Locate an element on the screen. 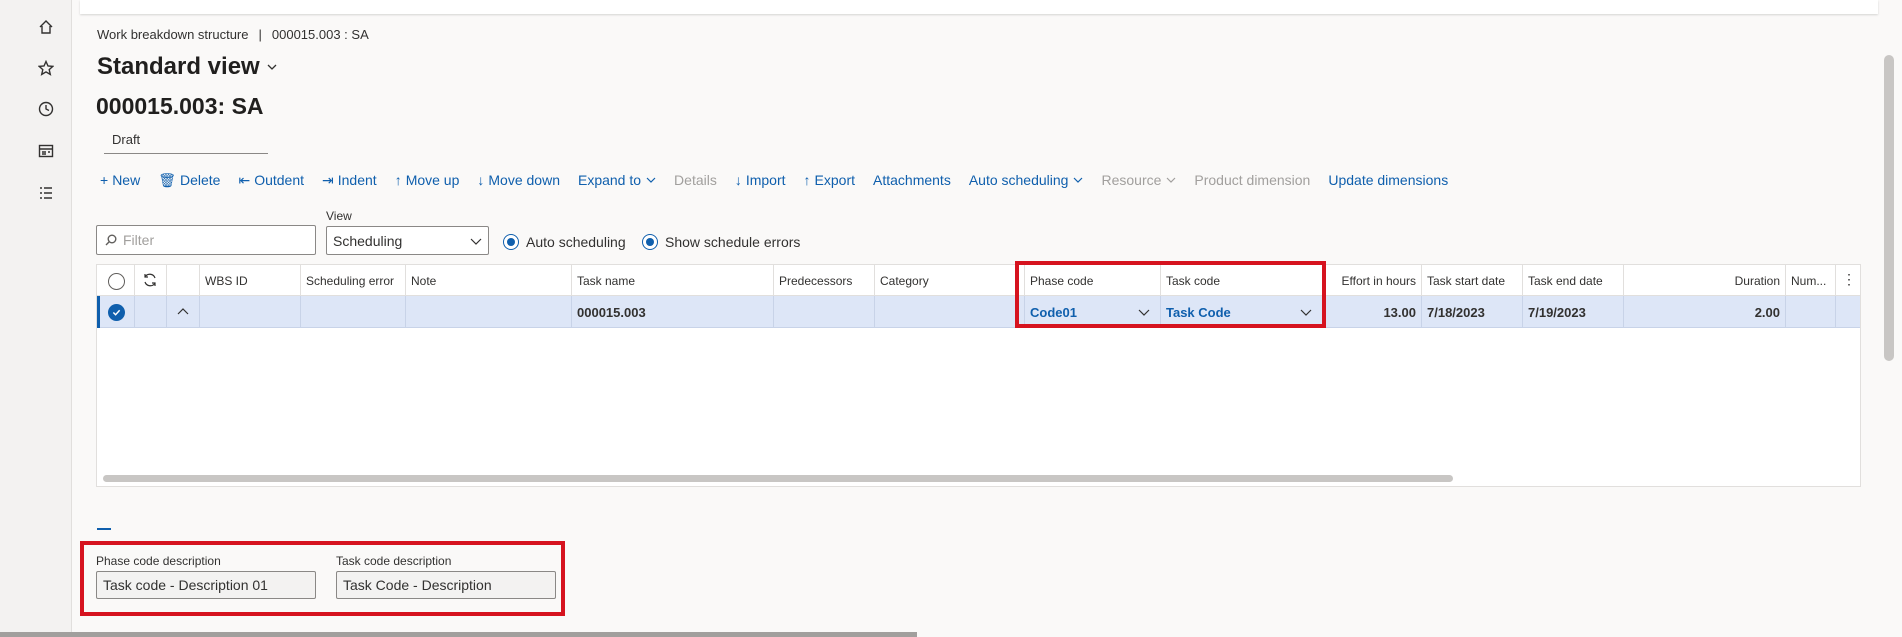 This screenshot has height=637, width=1902. cell-scheduling-error is located at coordinates (353, 312).